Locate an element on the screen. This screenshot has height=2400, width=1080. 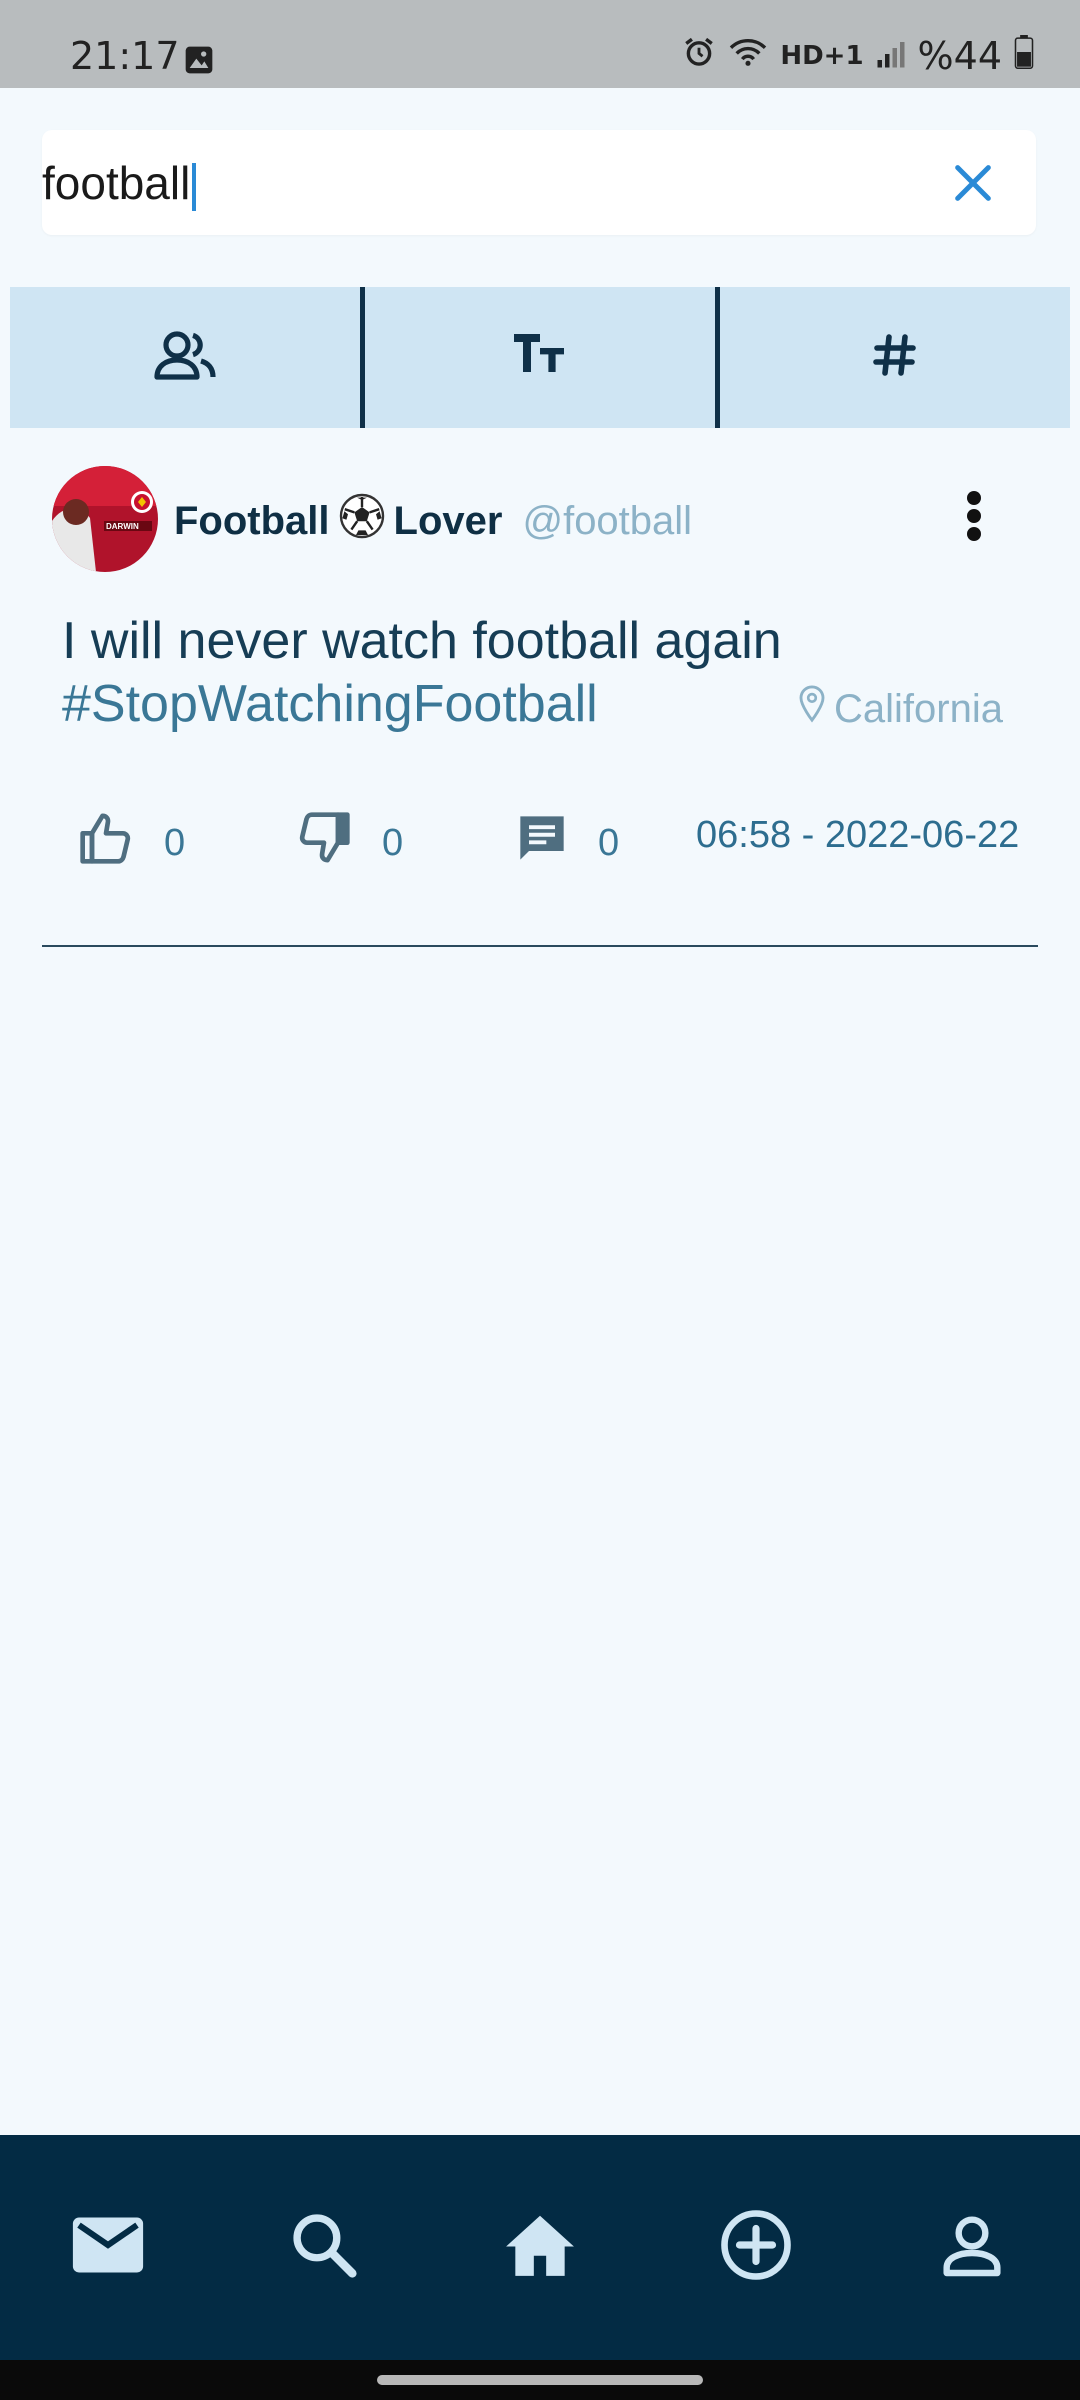
bottom-nav is located at coordinates (540, 2247).